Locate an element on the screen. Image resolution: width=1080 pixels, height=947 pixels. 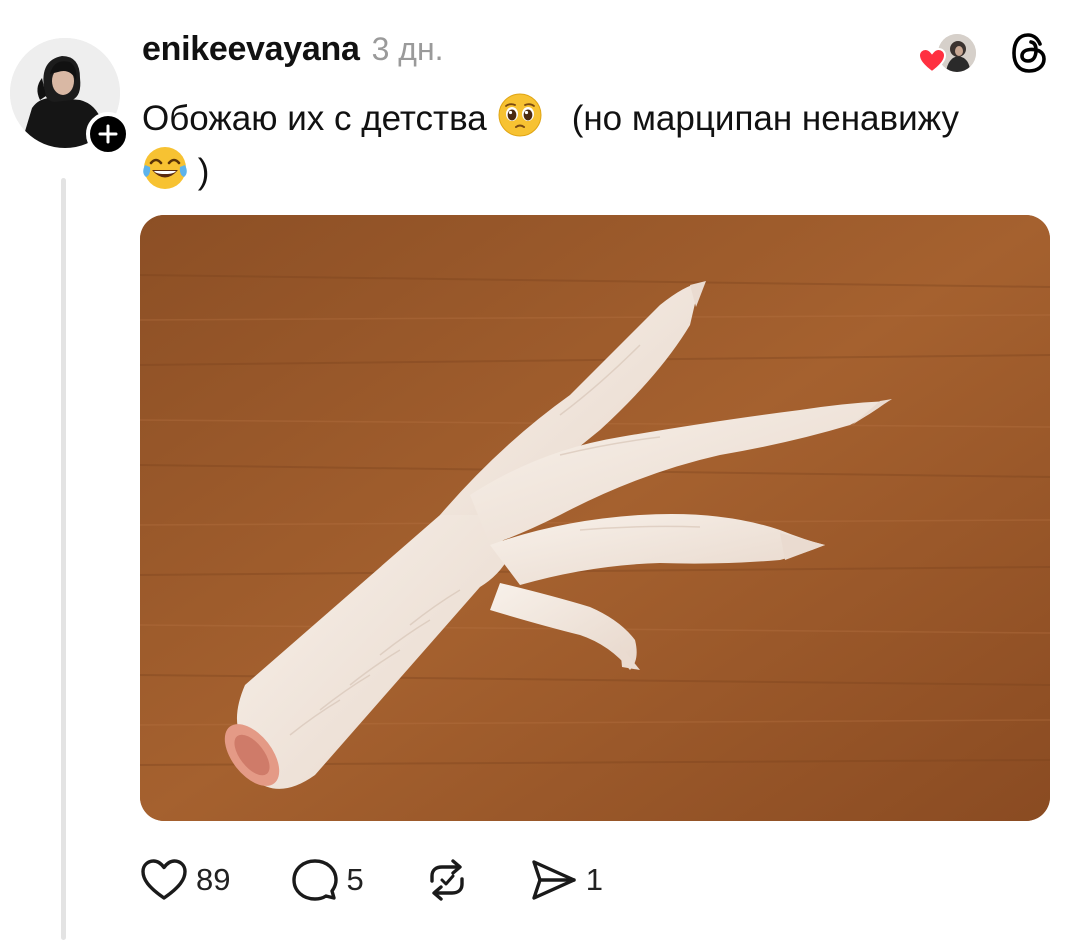
reply-count: 5 is located at coordinates (355, 879).